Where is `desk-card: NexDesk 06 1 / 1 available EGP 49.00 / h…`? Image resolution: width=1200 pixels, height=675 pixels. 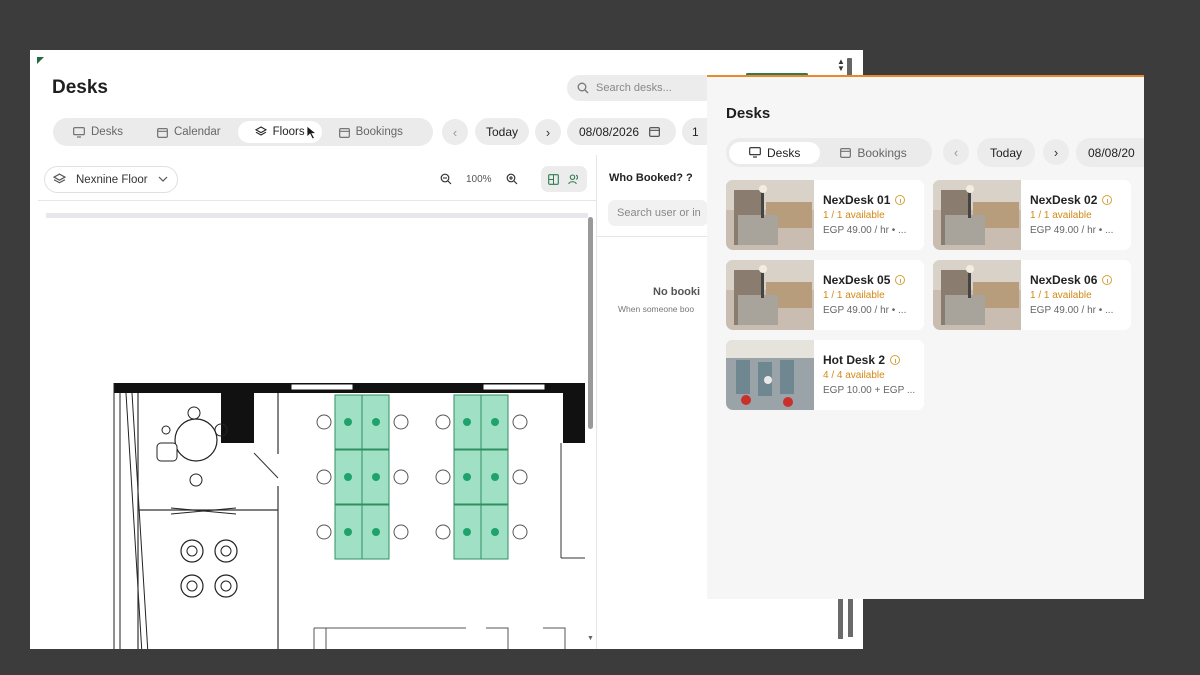
desk-card: NexDesk 06 1 / 1 available EGP 49.00 / h… is located at coordinates (1032, 295).